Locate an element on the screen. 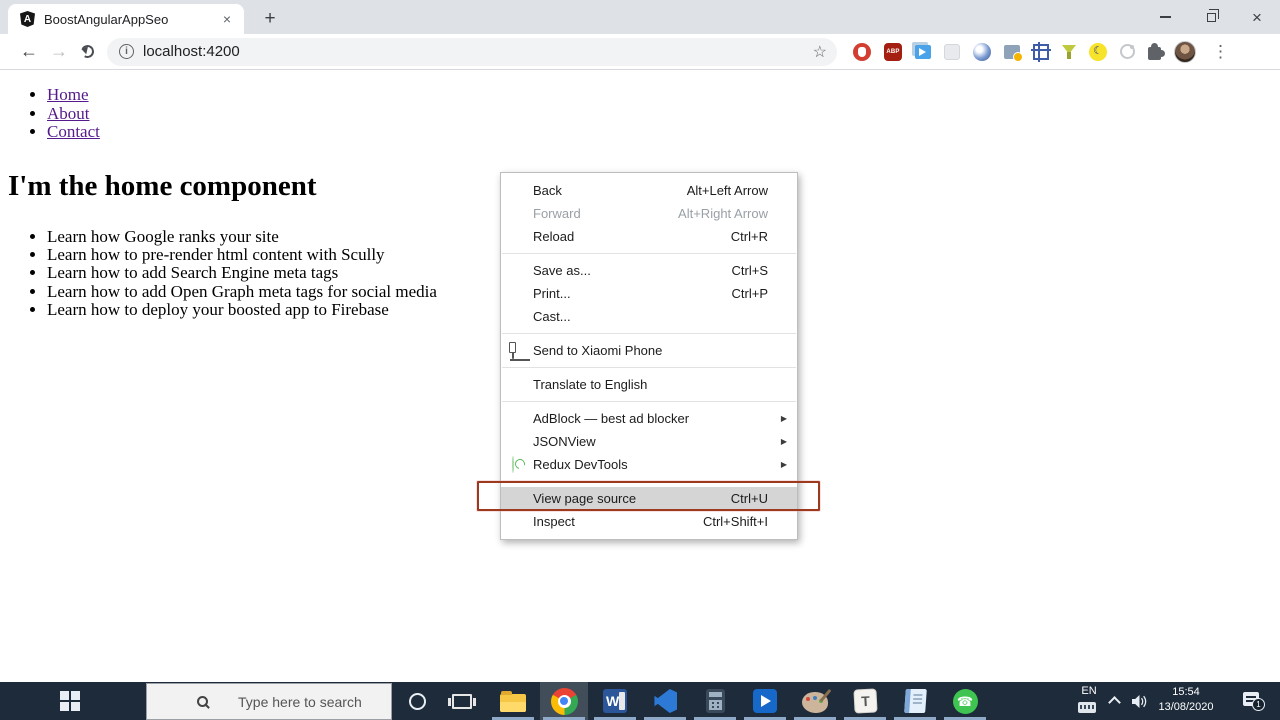 This screenshot has height=720, width=1280. site-nav: Home About Contact is located at coordinates (640, 113).